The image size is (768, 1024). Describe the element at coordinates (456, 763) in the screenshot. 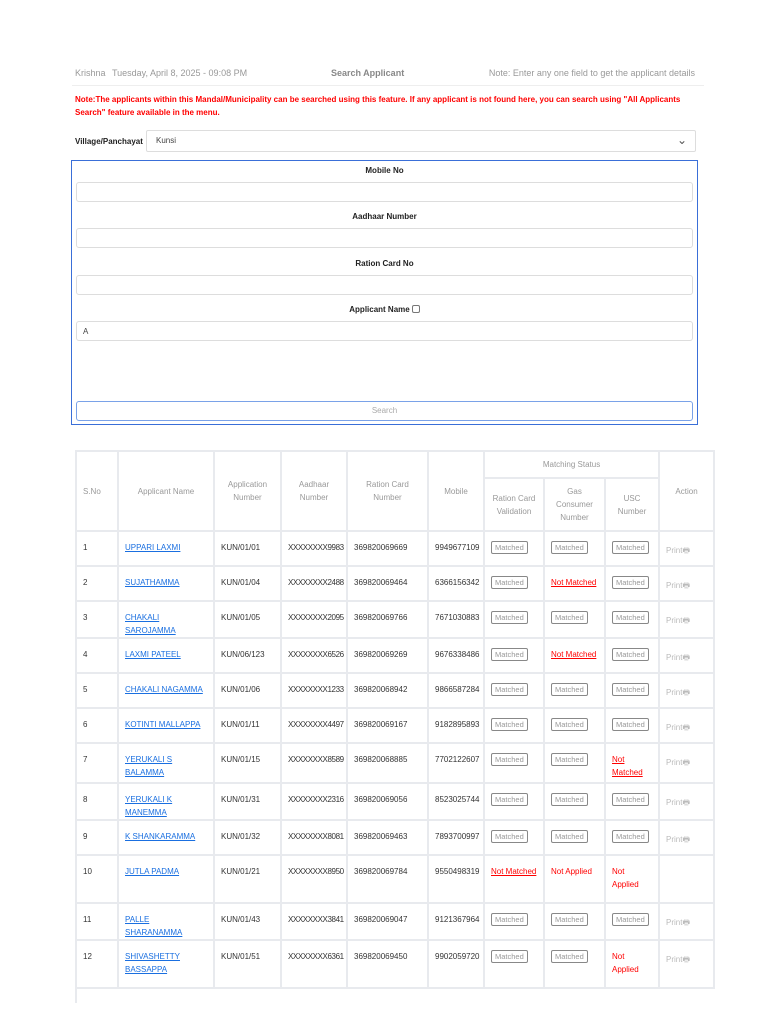

I see `mobile: 7702122607` at that location.